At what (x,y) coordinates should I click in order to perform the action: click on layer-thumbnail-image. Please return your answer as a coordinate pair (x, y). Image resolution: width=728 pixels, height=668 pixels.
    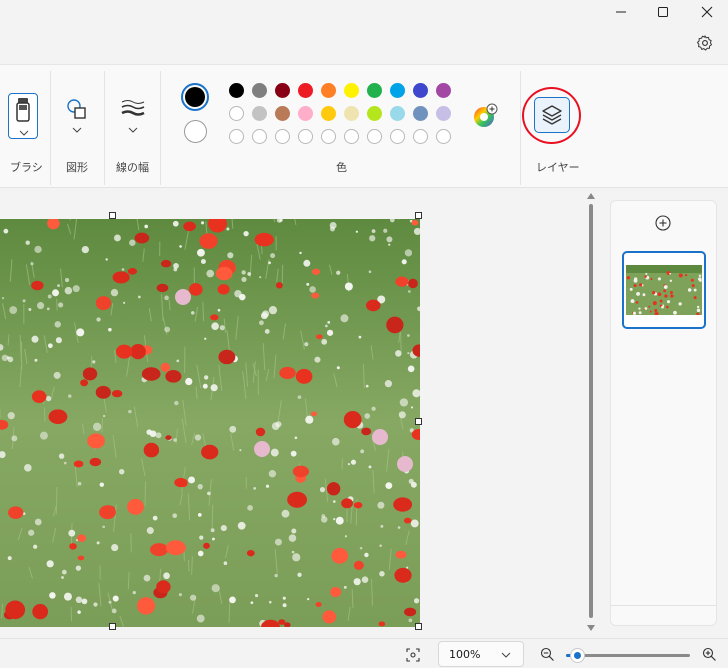
    Looking at the image, I should click on (664, 290).